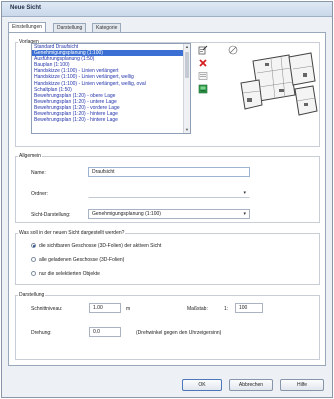  Describe the element at coordinates (273, 80) in the screenshot. I see `floor-plan-preview` at that location.